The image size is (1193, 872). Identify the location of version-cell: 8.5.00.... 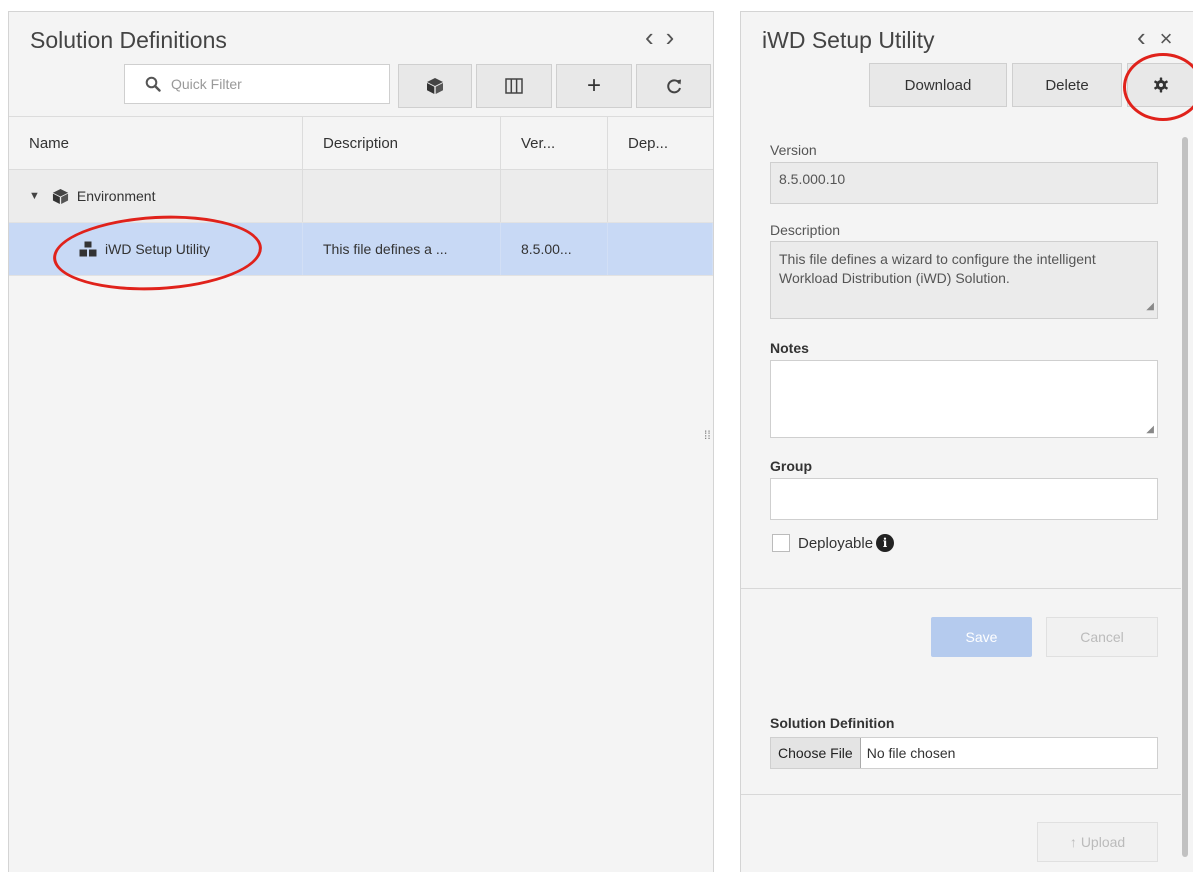
(554, 249).